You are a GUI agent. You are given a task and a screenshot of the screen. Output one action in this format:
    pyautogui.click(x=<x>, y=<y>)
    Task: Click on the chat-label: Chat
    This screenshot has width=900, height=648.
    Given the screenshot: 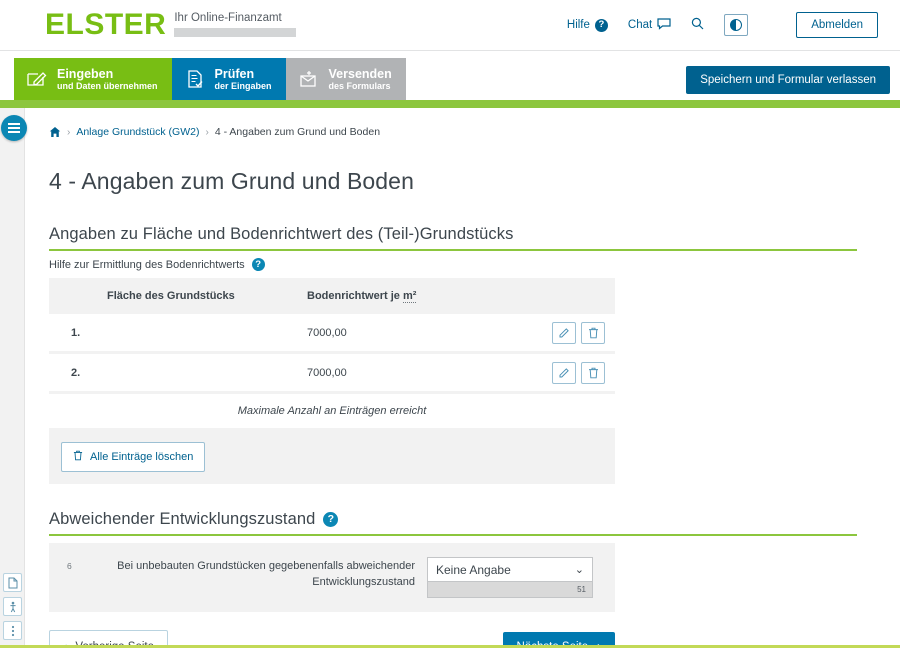 What is the action you would take?
    pyautogui.click(x=640, y=25)
    